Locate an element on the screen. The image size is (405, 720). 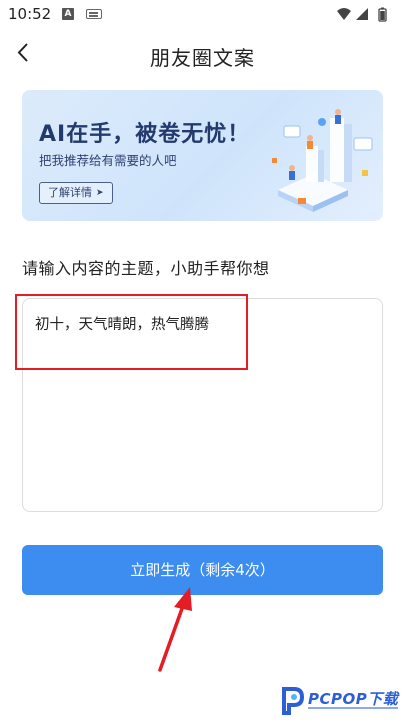
play-arrow-icon: ➤ is located at coordinates (100, 193).